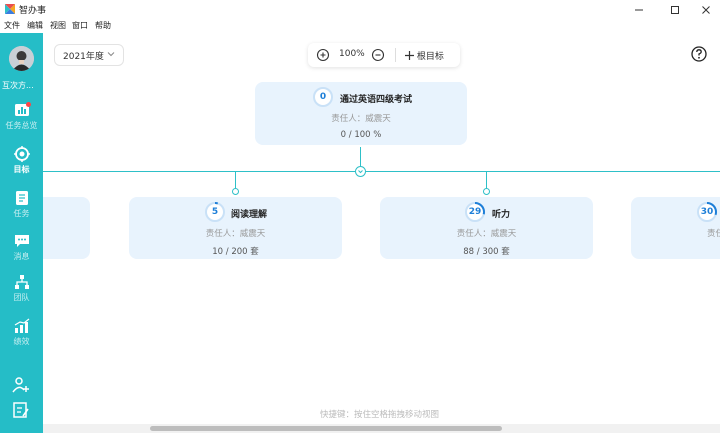  I want to click on target-icon, so click(21, 154).